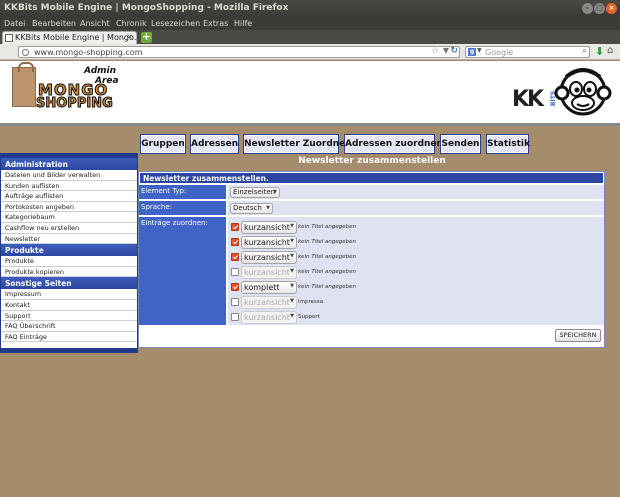 The width and height of the screenshot is (620, 497). I want to click on menu-hilfe: Hilfe, so click(243, 23).